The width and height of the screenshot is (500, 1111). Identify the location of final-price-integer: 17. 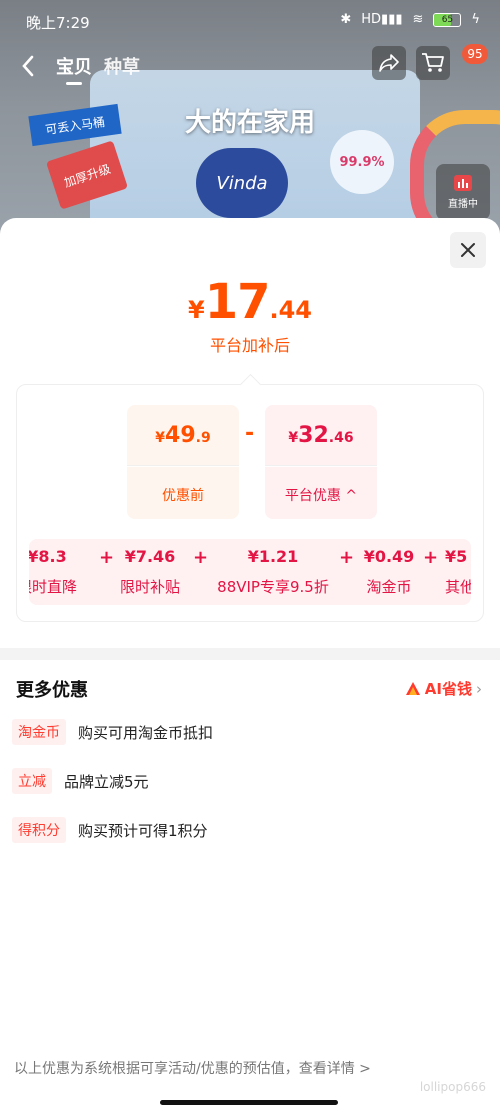
(237, 302).